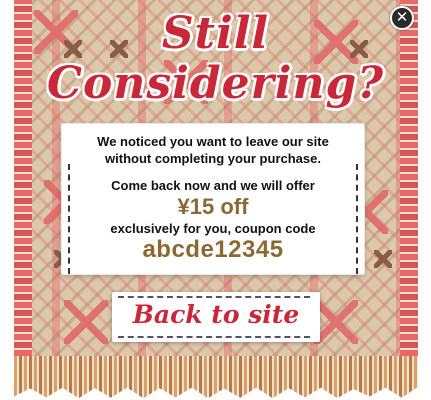 The width and height of the screenshot is (431, 400). I want to click on popup-title-line2: Considering?, so click(215, 83).